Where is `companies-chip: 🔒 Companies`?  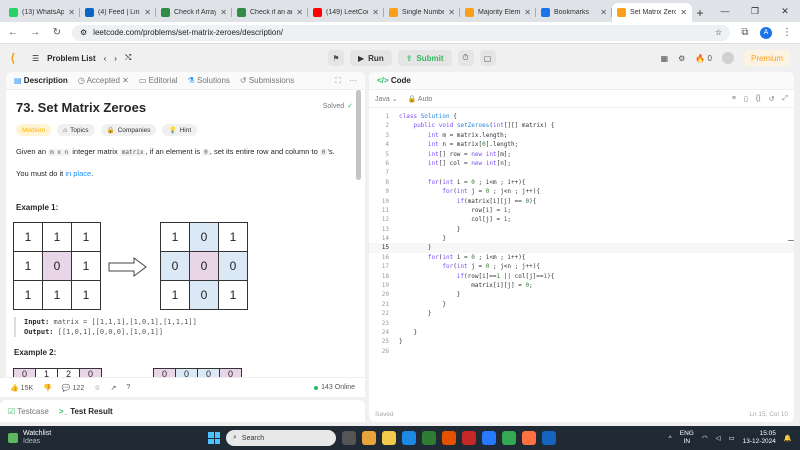 companies-chip: 🔒 Companies is located at coordinates (128, 130).